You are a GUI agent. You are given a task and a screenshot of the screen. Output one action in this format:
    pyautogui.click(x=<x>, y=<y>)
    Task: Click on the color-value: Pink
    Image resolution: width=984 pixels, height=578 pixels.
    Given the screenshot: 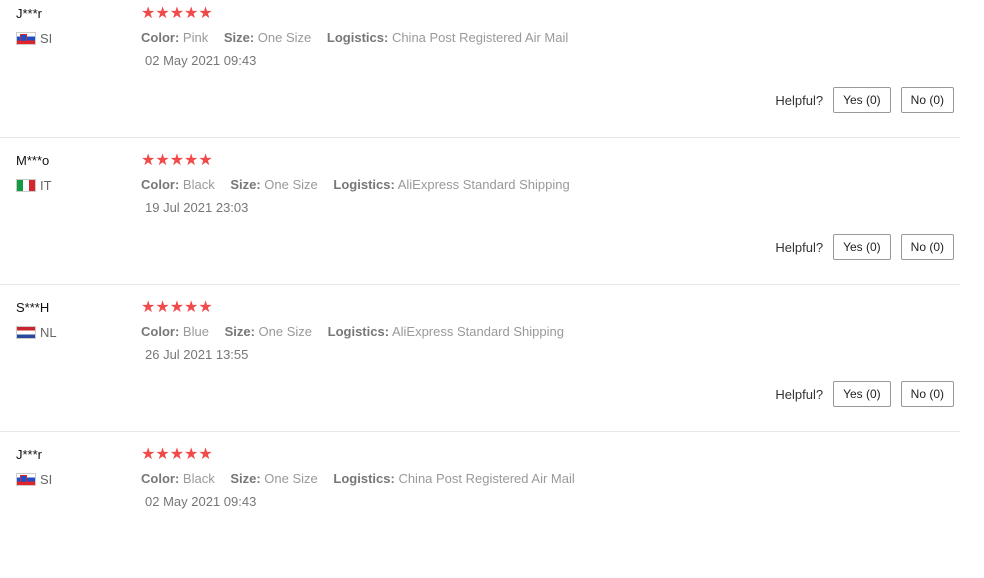 What is the action you would take?
    pyautogui.click(x=195, y=37)
    